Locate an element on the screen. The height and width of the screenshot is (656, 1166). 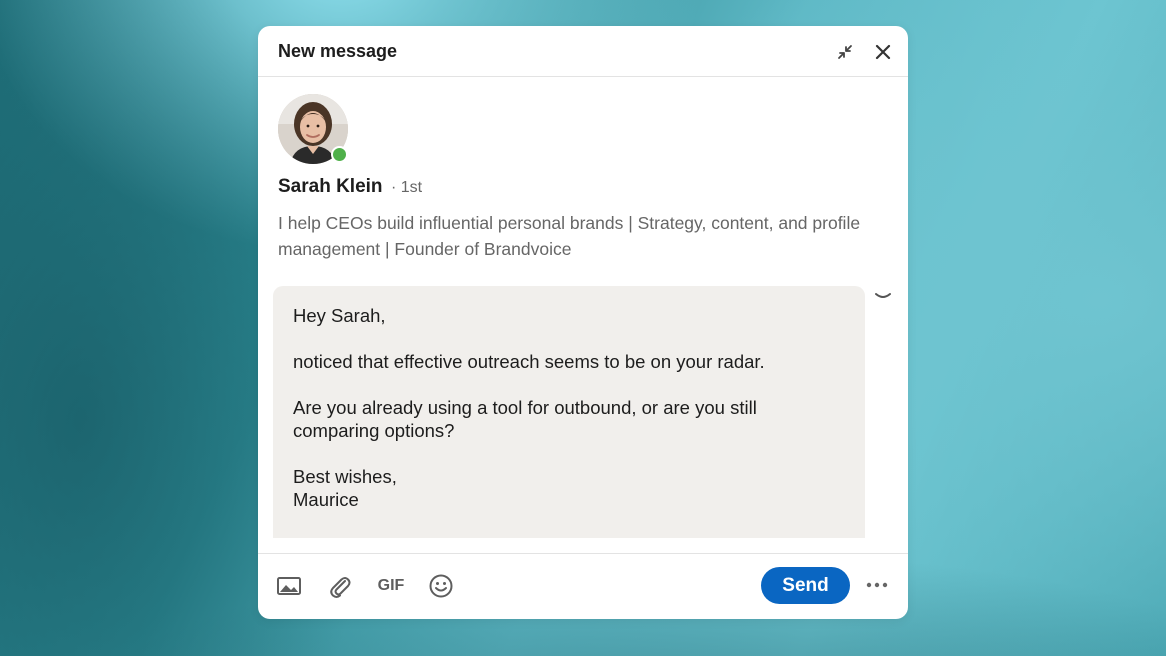
recipient-name-row: Sarah Klein · 1st is located at coordinates (350, 187).